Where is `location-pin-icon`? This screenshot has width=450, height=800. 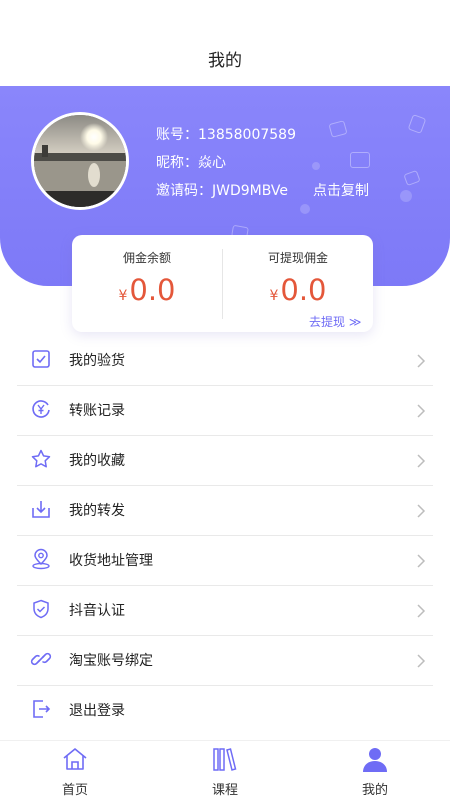
location-pin-icon is located at coordinates (41, 559).